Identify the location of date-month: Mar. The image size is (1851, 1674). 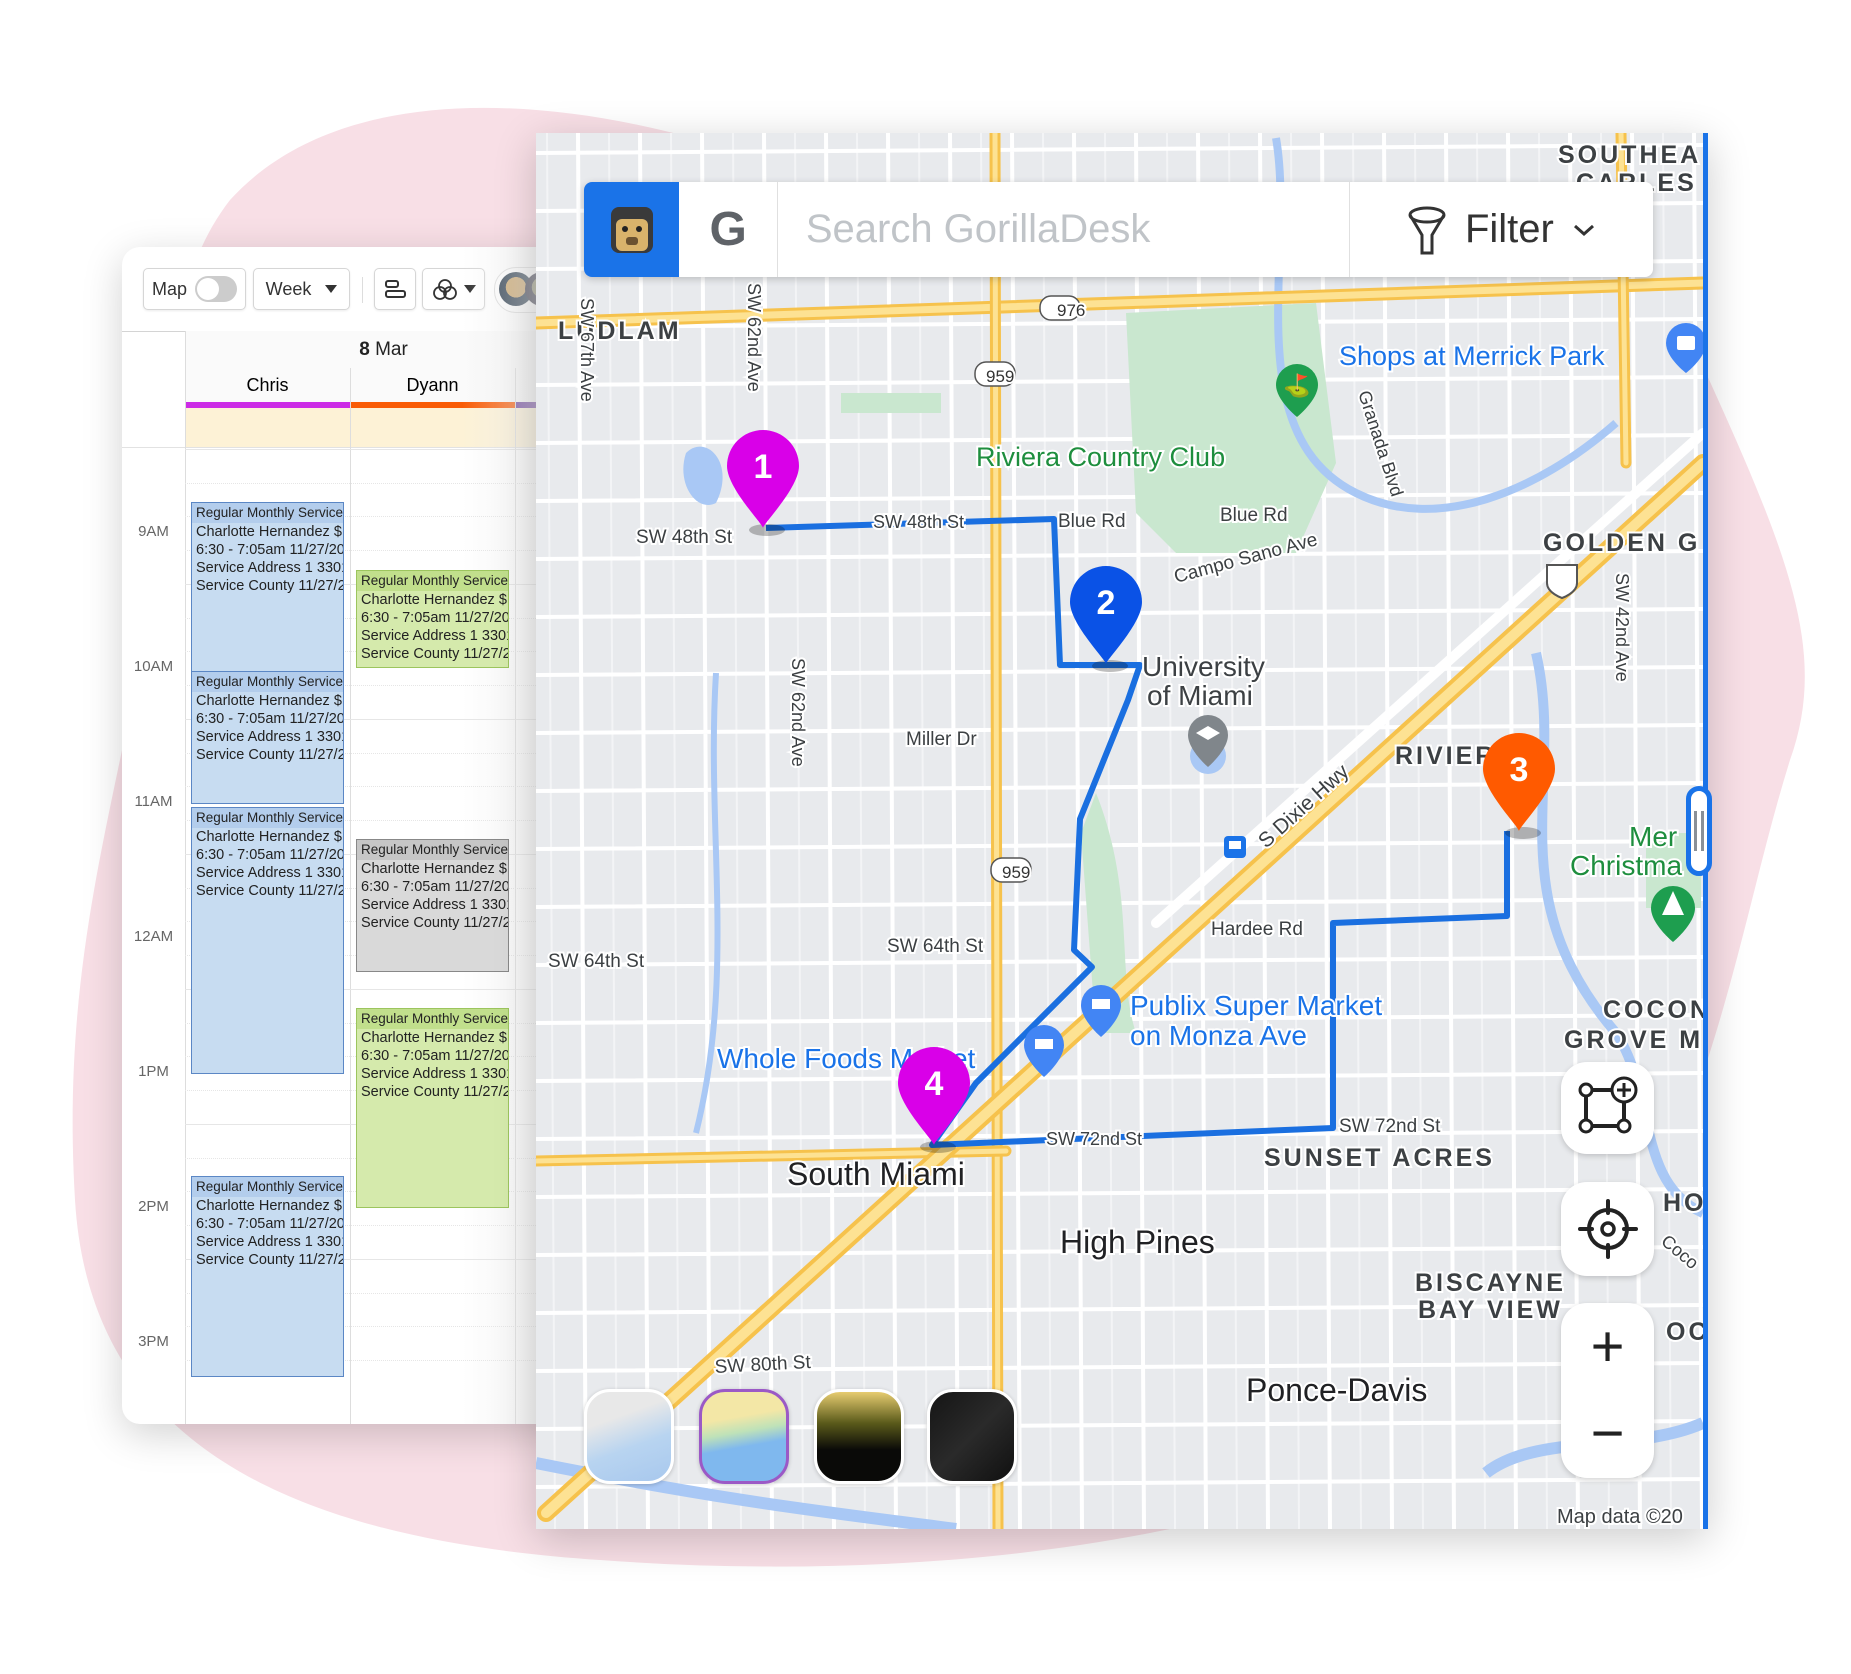
(391, 349).